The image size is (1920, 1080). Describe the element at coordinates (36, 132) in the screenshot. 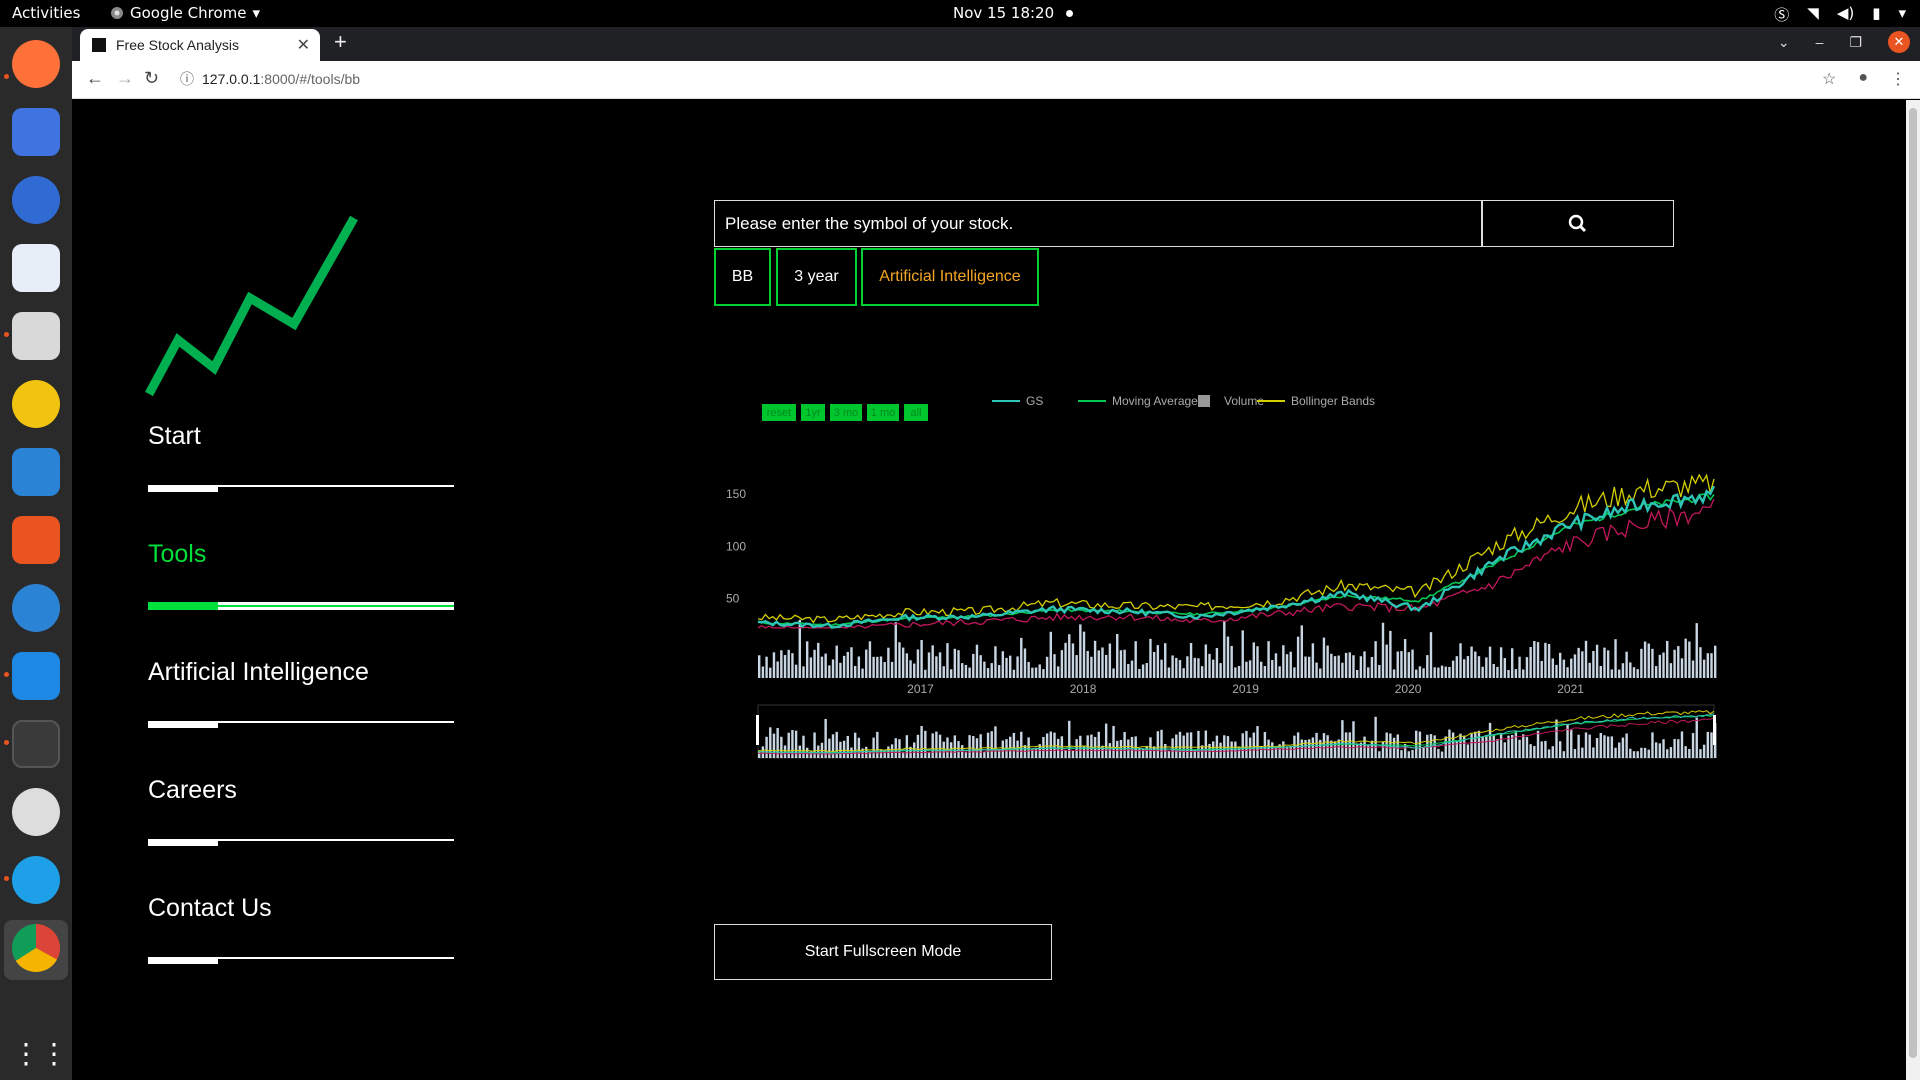

I see `screenshot-icon` at that location.